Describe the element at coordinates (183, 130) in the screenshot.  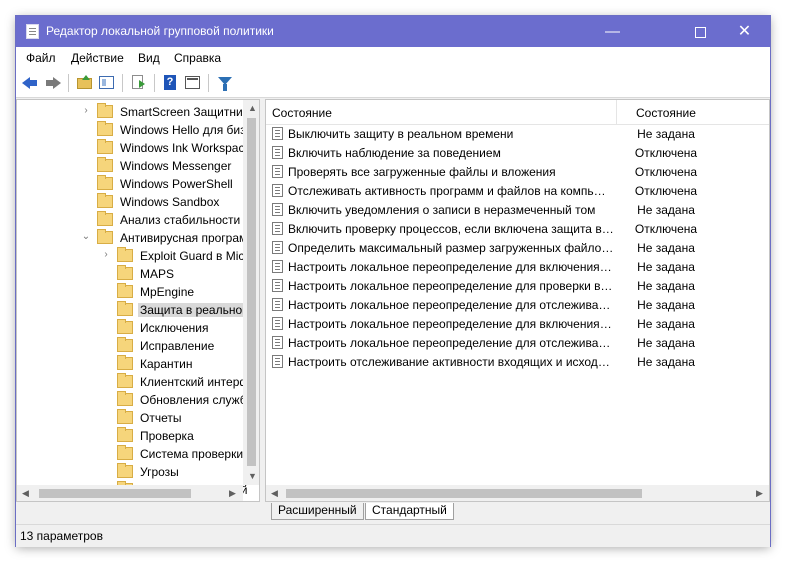
I see `tree-item-label: Windows Hello для биз` at that location.